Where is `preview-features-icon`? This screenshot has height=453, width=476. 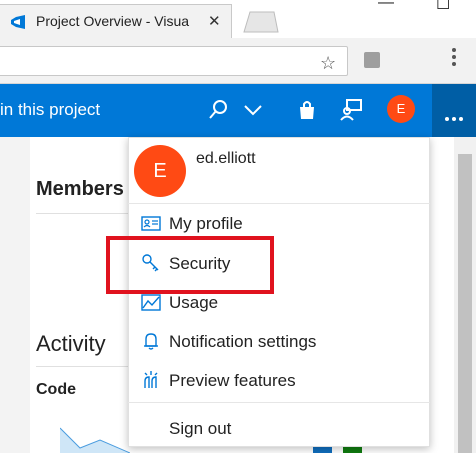 preview-features-icon is located at coordinates (151, 379).